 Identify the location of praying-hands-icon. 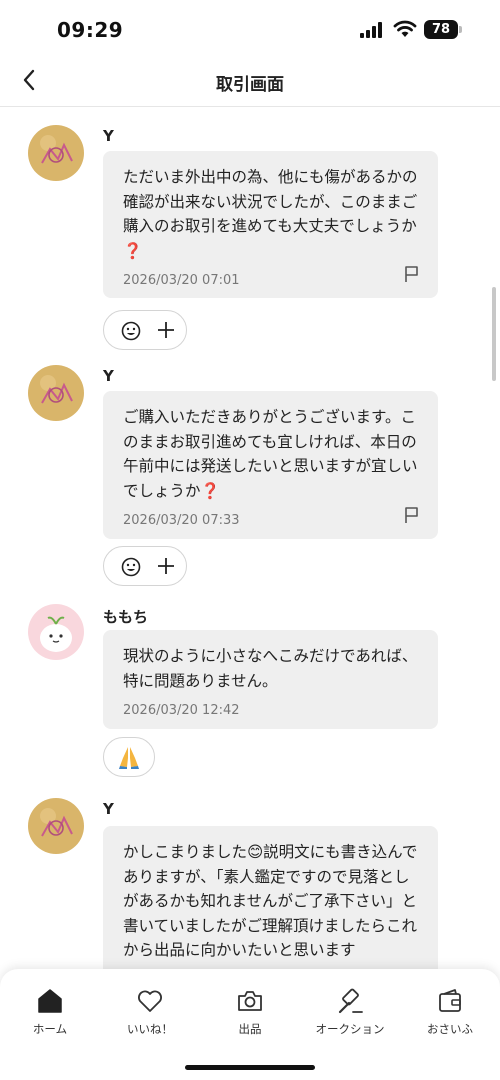
(129, 758).